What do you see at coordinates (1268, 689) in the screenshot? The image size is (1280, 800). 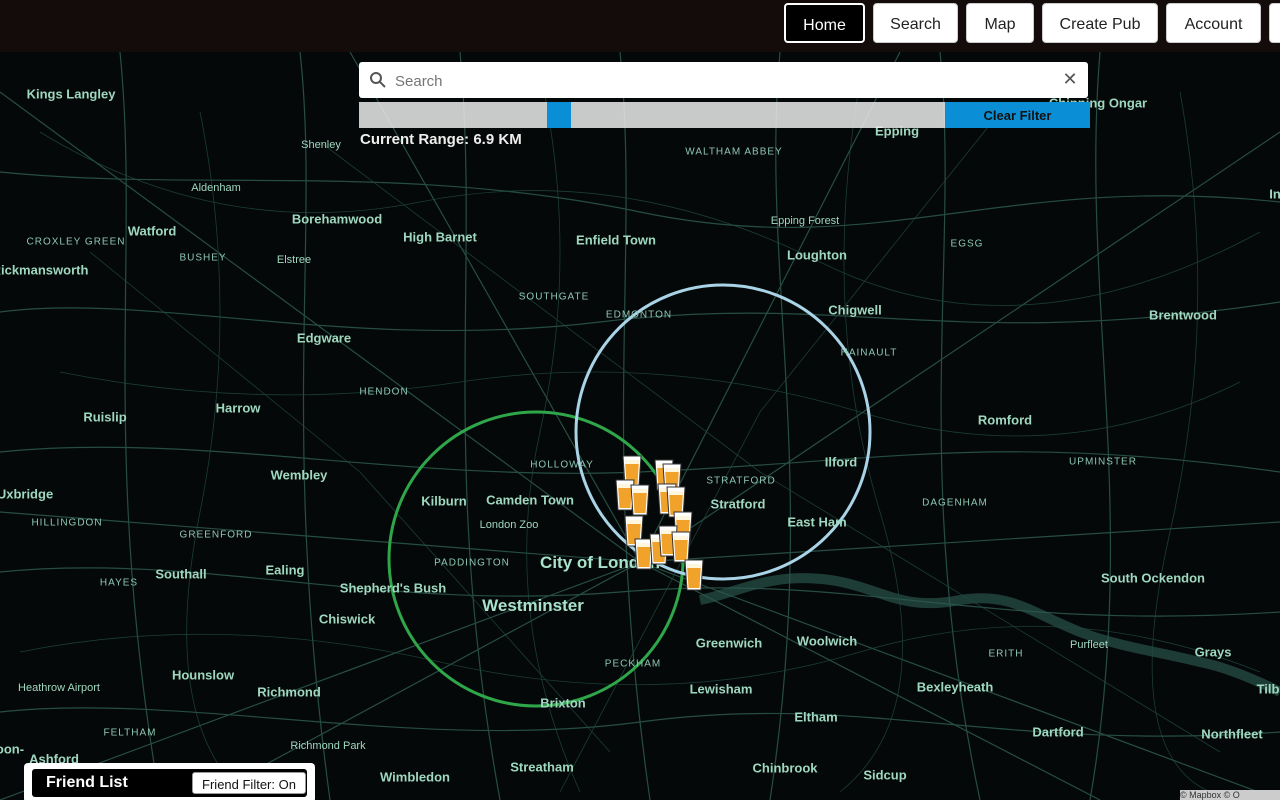 I see `place-label: Tilb` at bounding box center [1268, 689].